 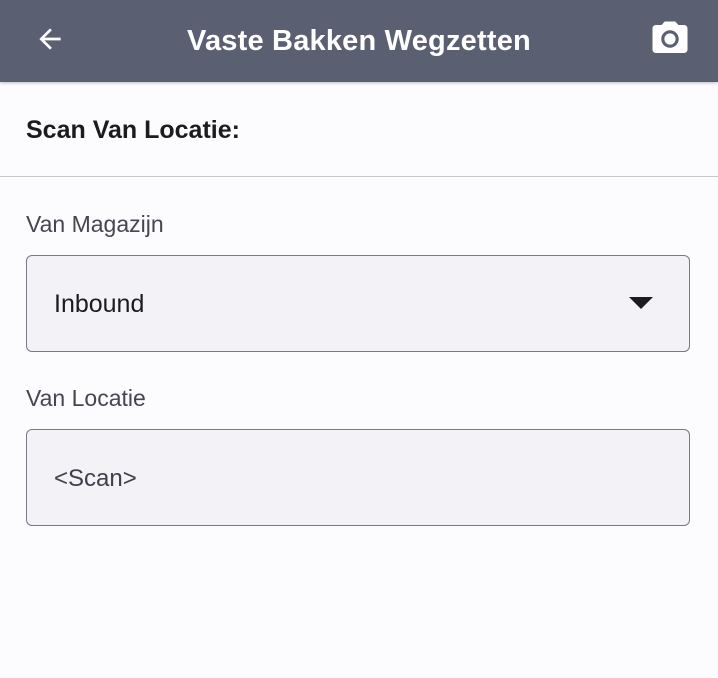 I want to click on app-bar: Vaste Bakken Wegzetten, so click(x=359, y=41).